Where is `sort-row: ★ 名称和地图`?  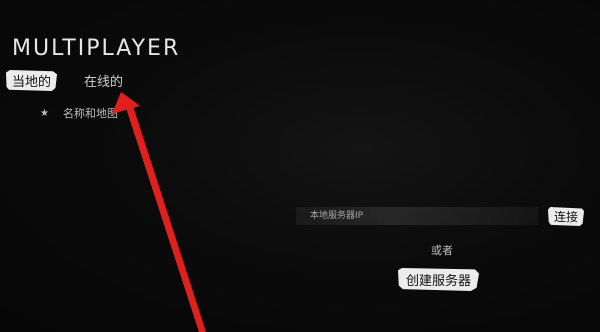 sort-row: ★ 名称和地图 is located at coordinates (79, 113).